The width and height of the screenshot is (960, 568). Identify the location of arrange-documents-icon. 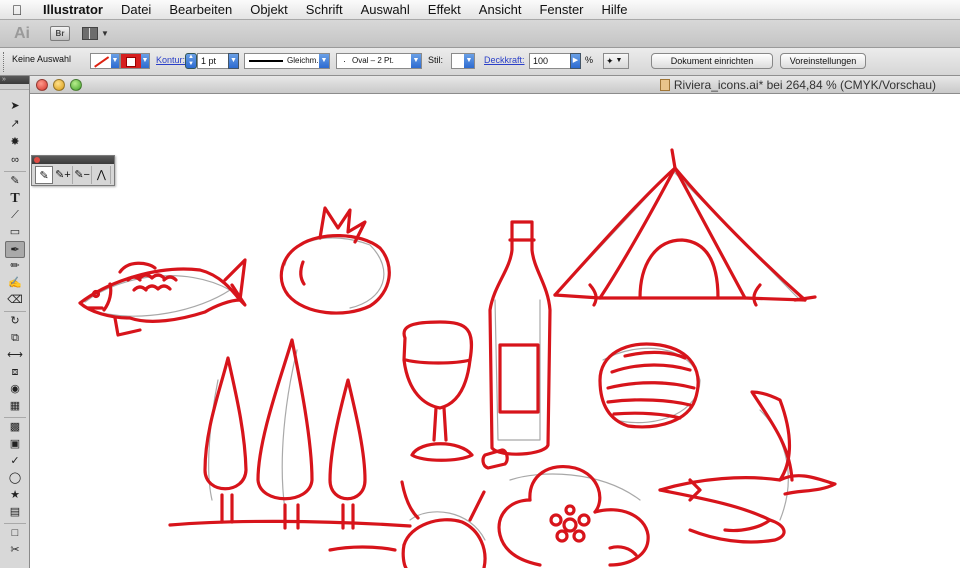
(90, 33).